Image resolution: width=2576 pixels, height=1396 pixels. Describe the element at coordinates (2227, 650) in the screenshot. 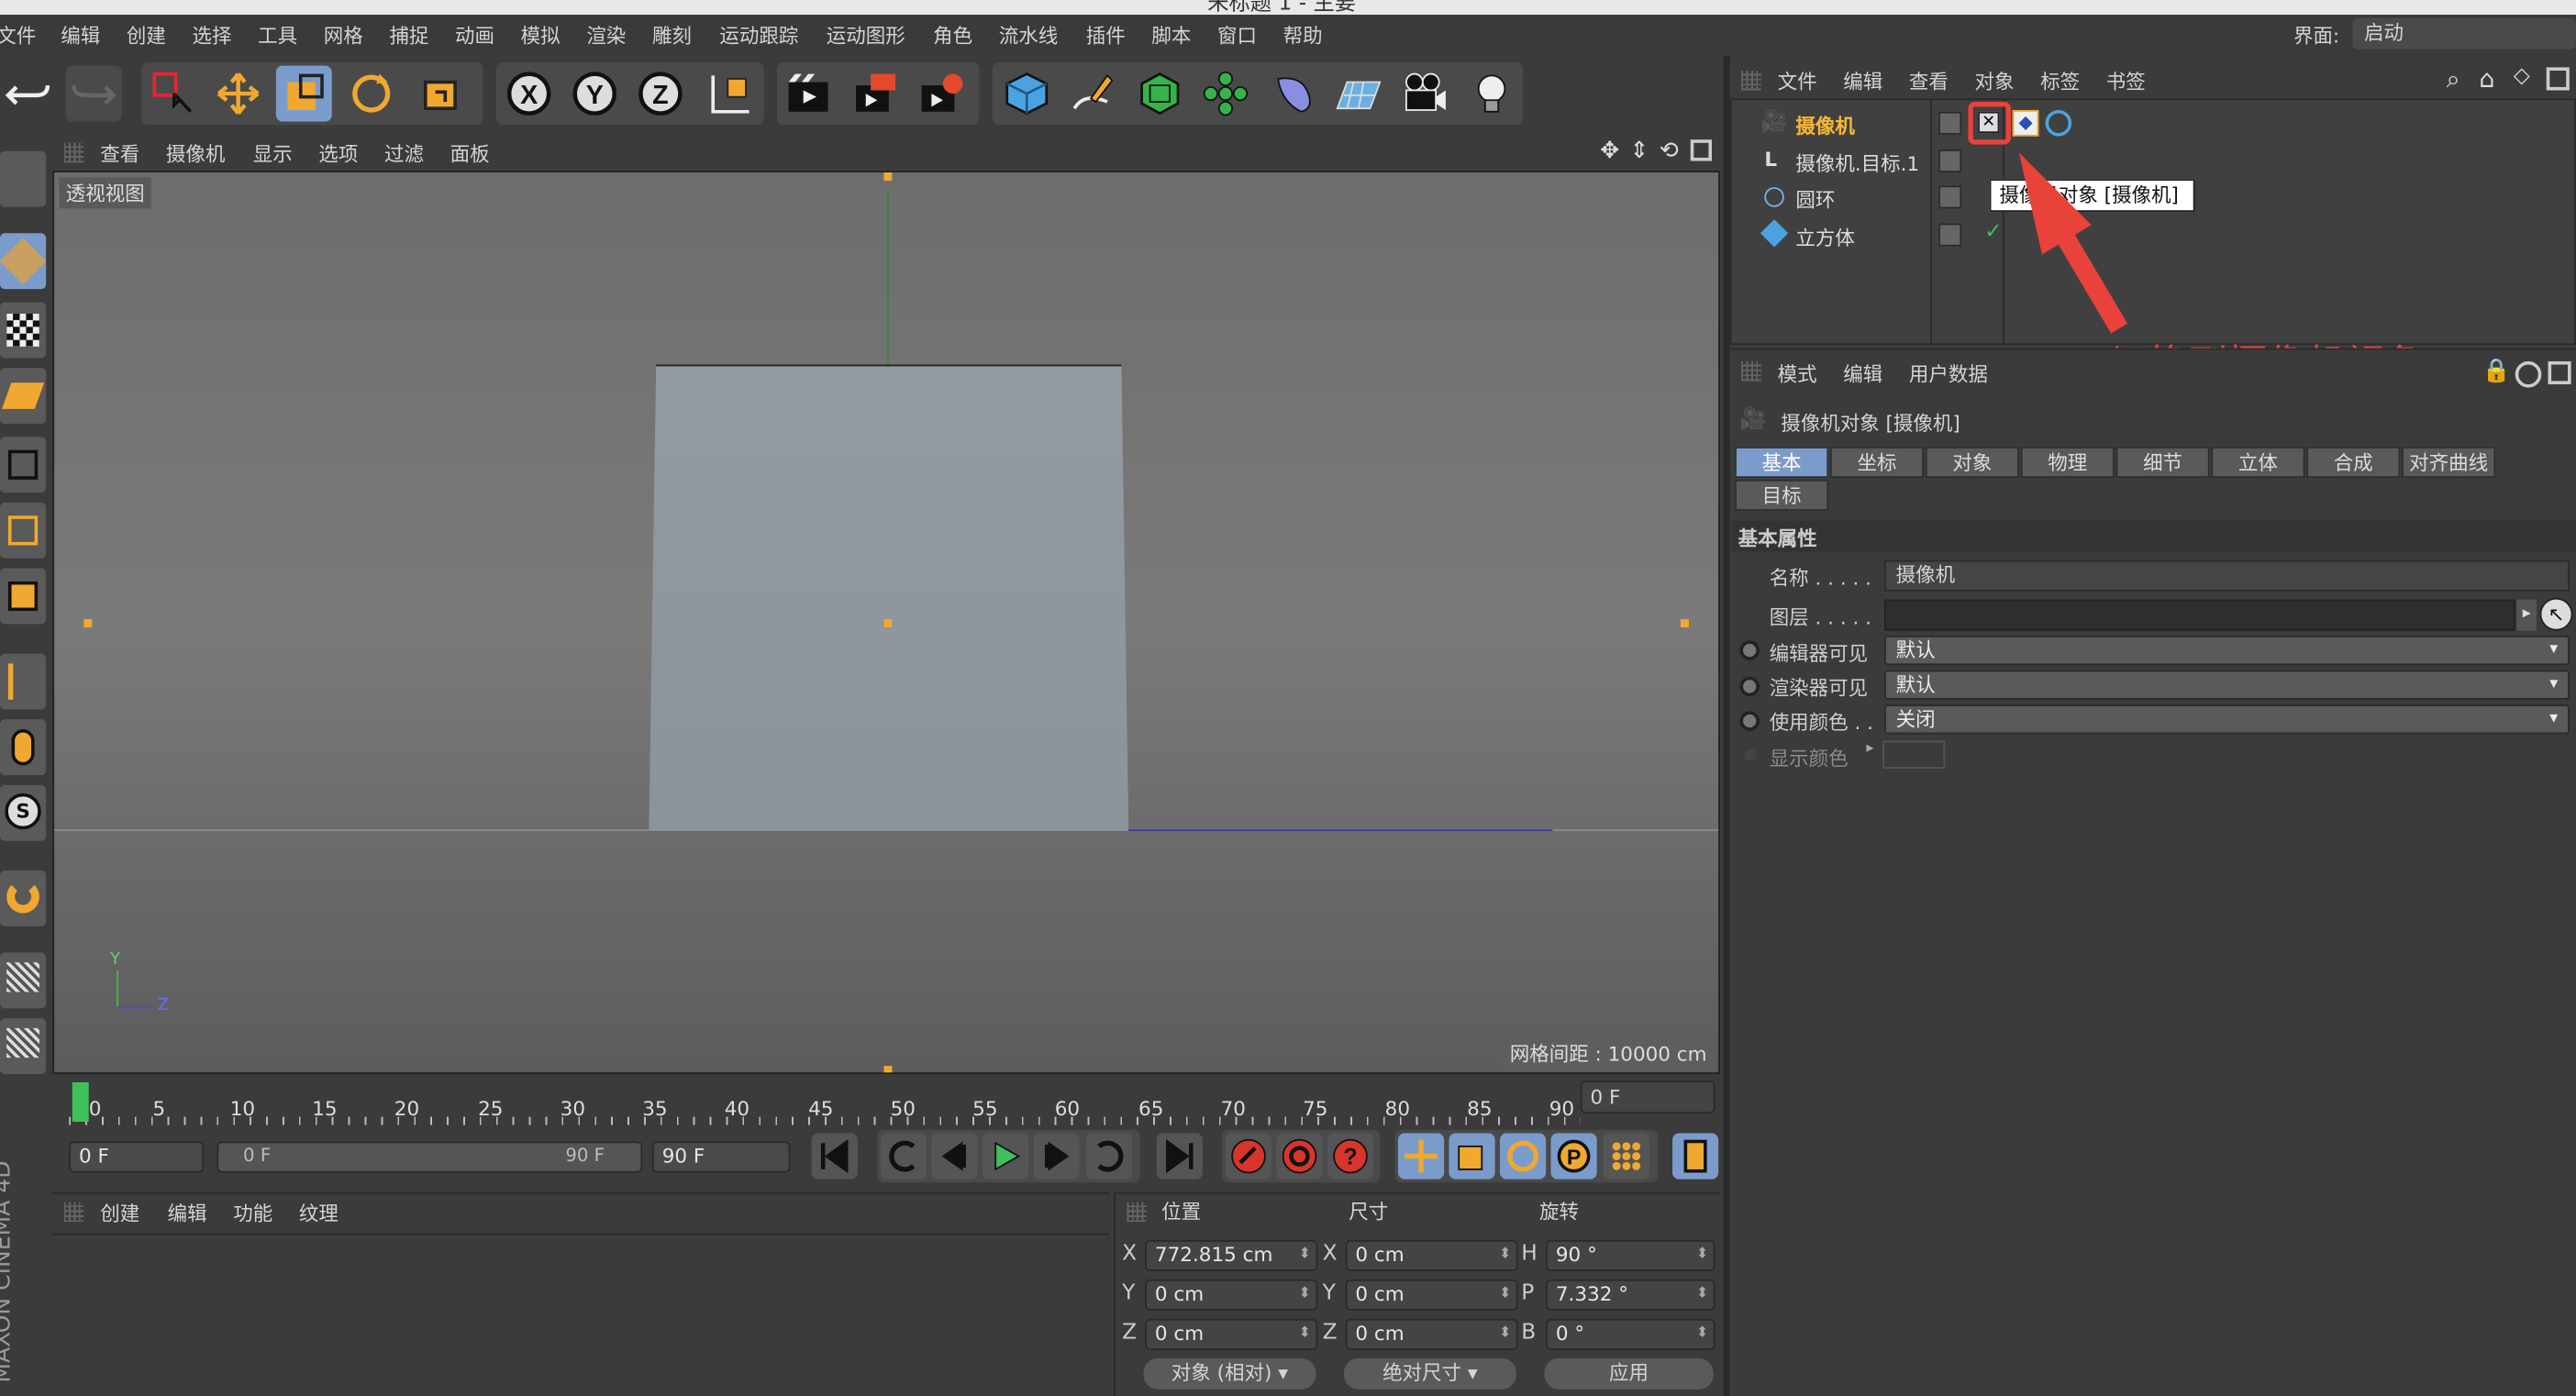

I see `editor-visible-dropdown: 默认` at that location.